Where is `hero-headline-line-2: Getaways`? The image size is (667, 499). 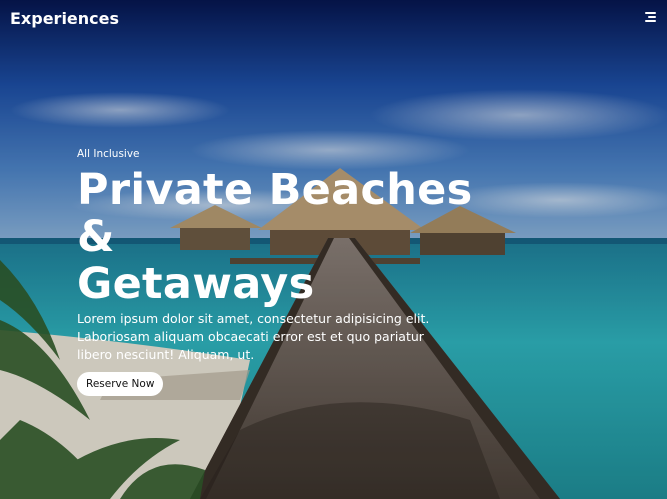
hero-headline-line-2: Getaways is located at coordinates (196, 284).